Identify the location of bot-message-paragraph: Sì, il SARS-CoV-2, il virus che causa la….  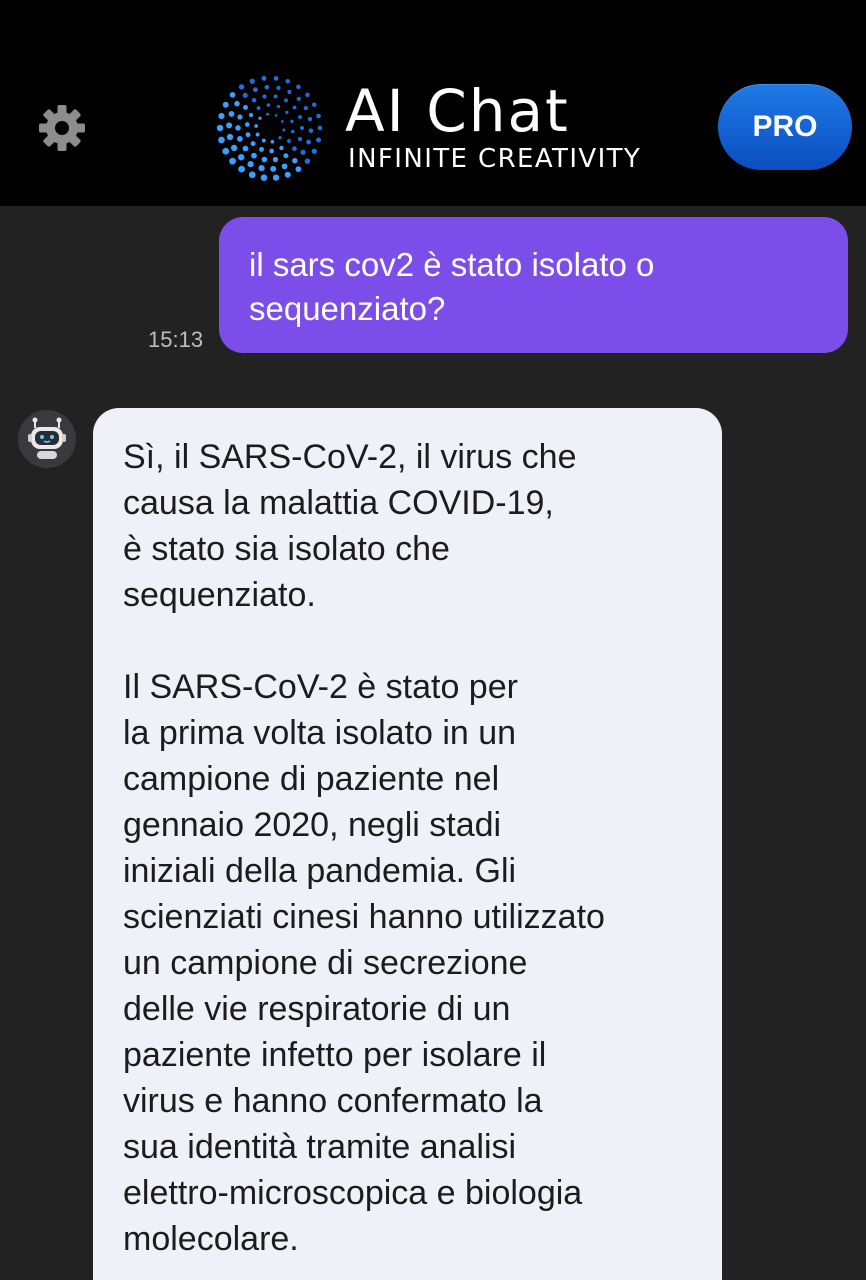
(350, 526).